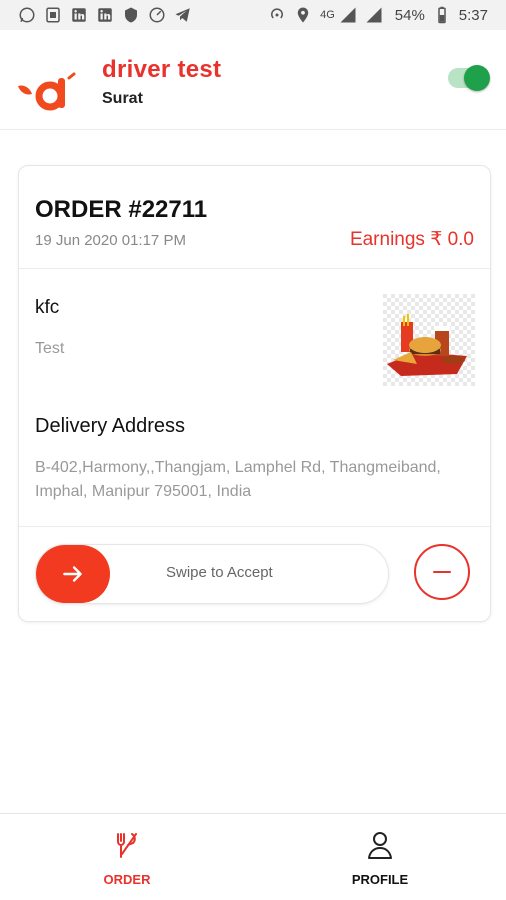 This screenshot has height=900, width=506. Describe the element at coordinates (27, 15) in the screenshot. I see `whatsapp-icon` at that location.